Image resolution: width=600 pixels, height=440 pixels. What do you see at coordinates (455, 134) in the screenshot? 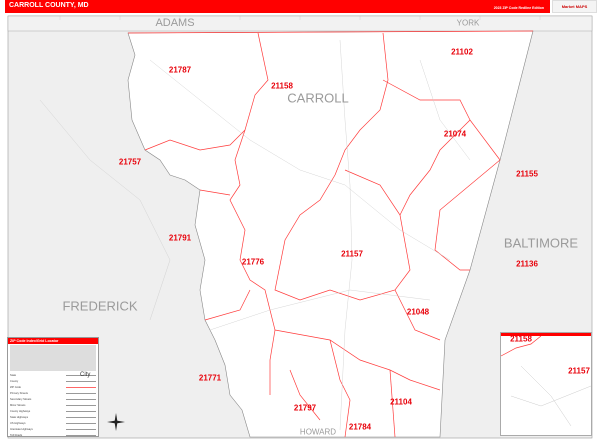
I see `zip-label: 21074` at bounding box center [455, 134].